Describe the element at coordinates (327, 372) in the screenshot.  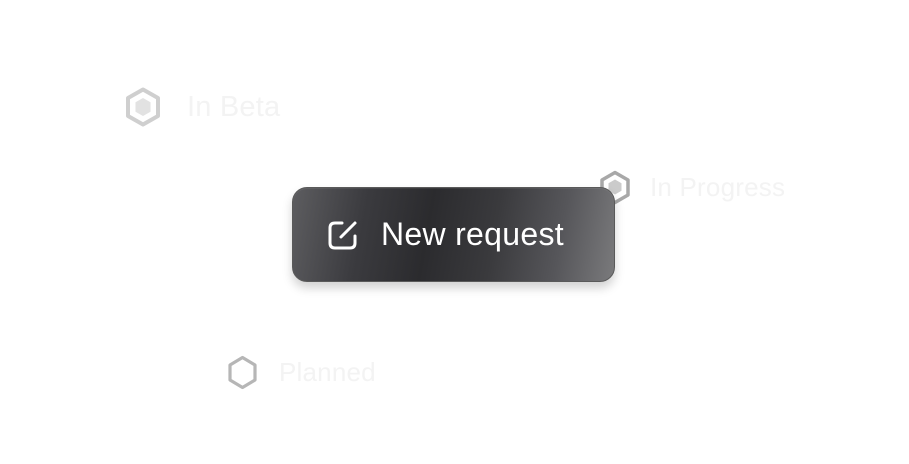
I see `status-label: Planned` at that location.